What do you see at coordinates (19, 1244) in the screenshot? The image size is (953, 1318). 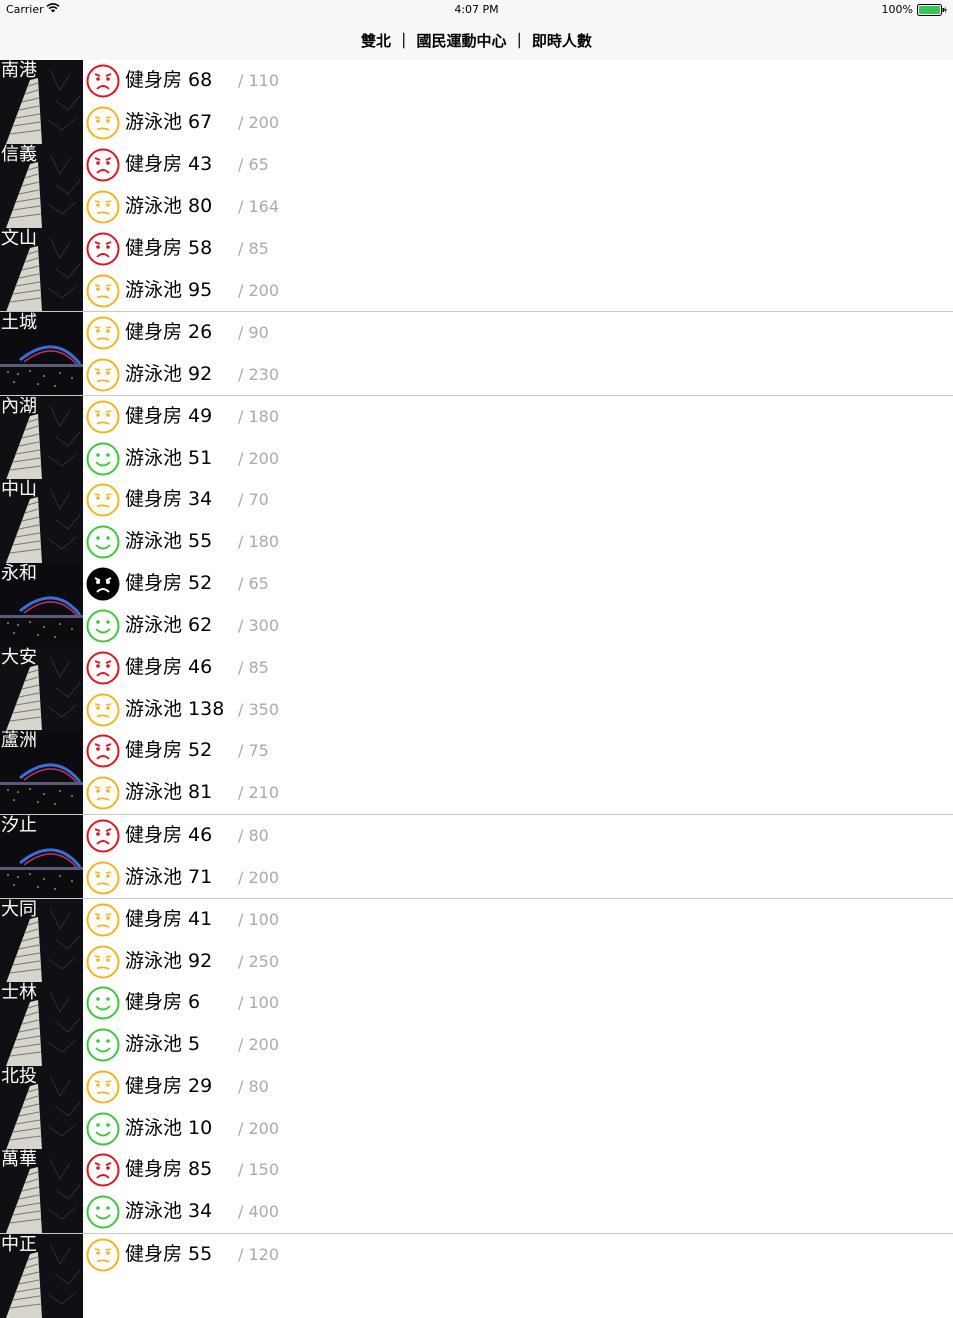 I see `center-name: 中正` at bounding box center [19, 1244].